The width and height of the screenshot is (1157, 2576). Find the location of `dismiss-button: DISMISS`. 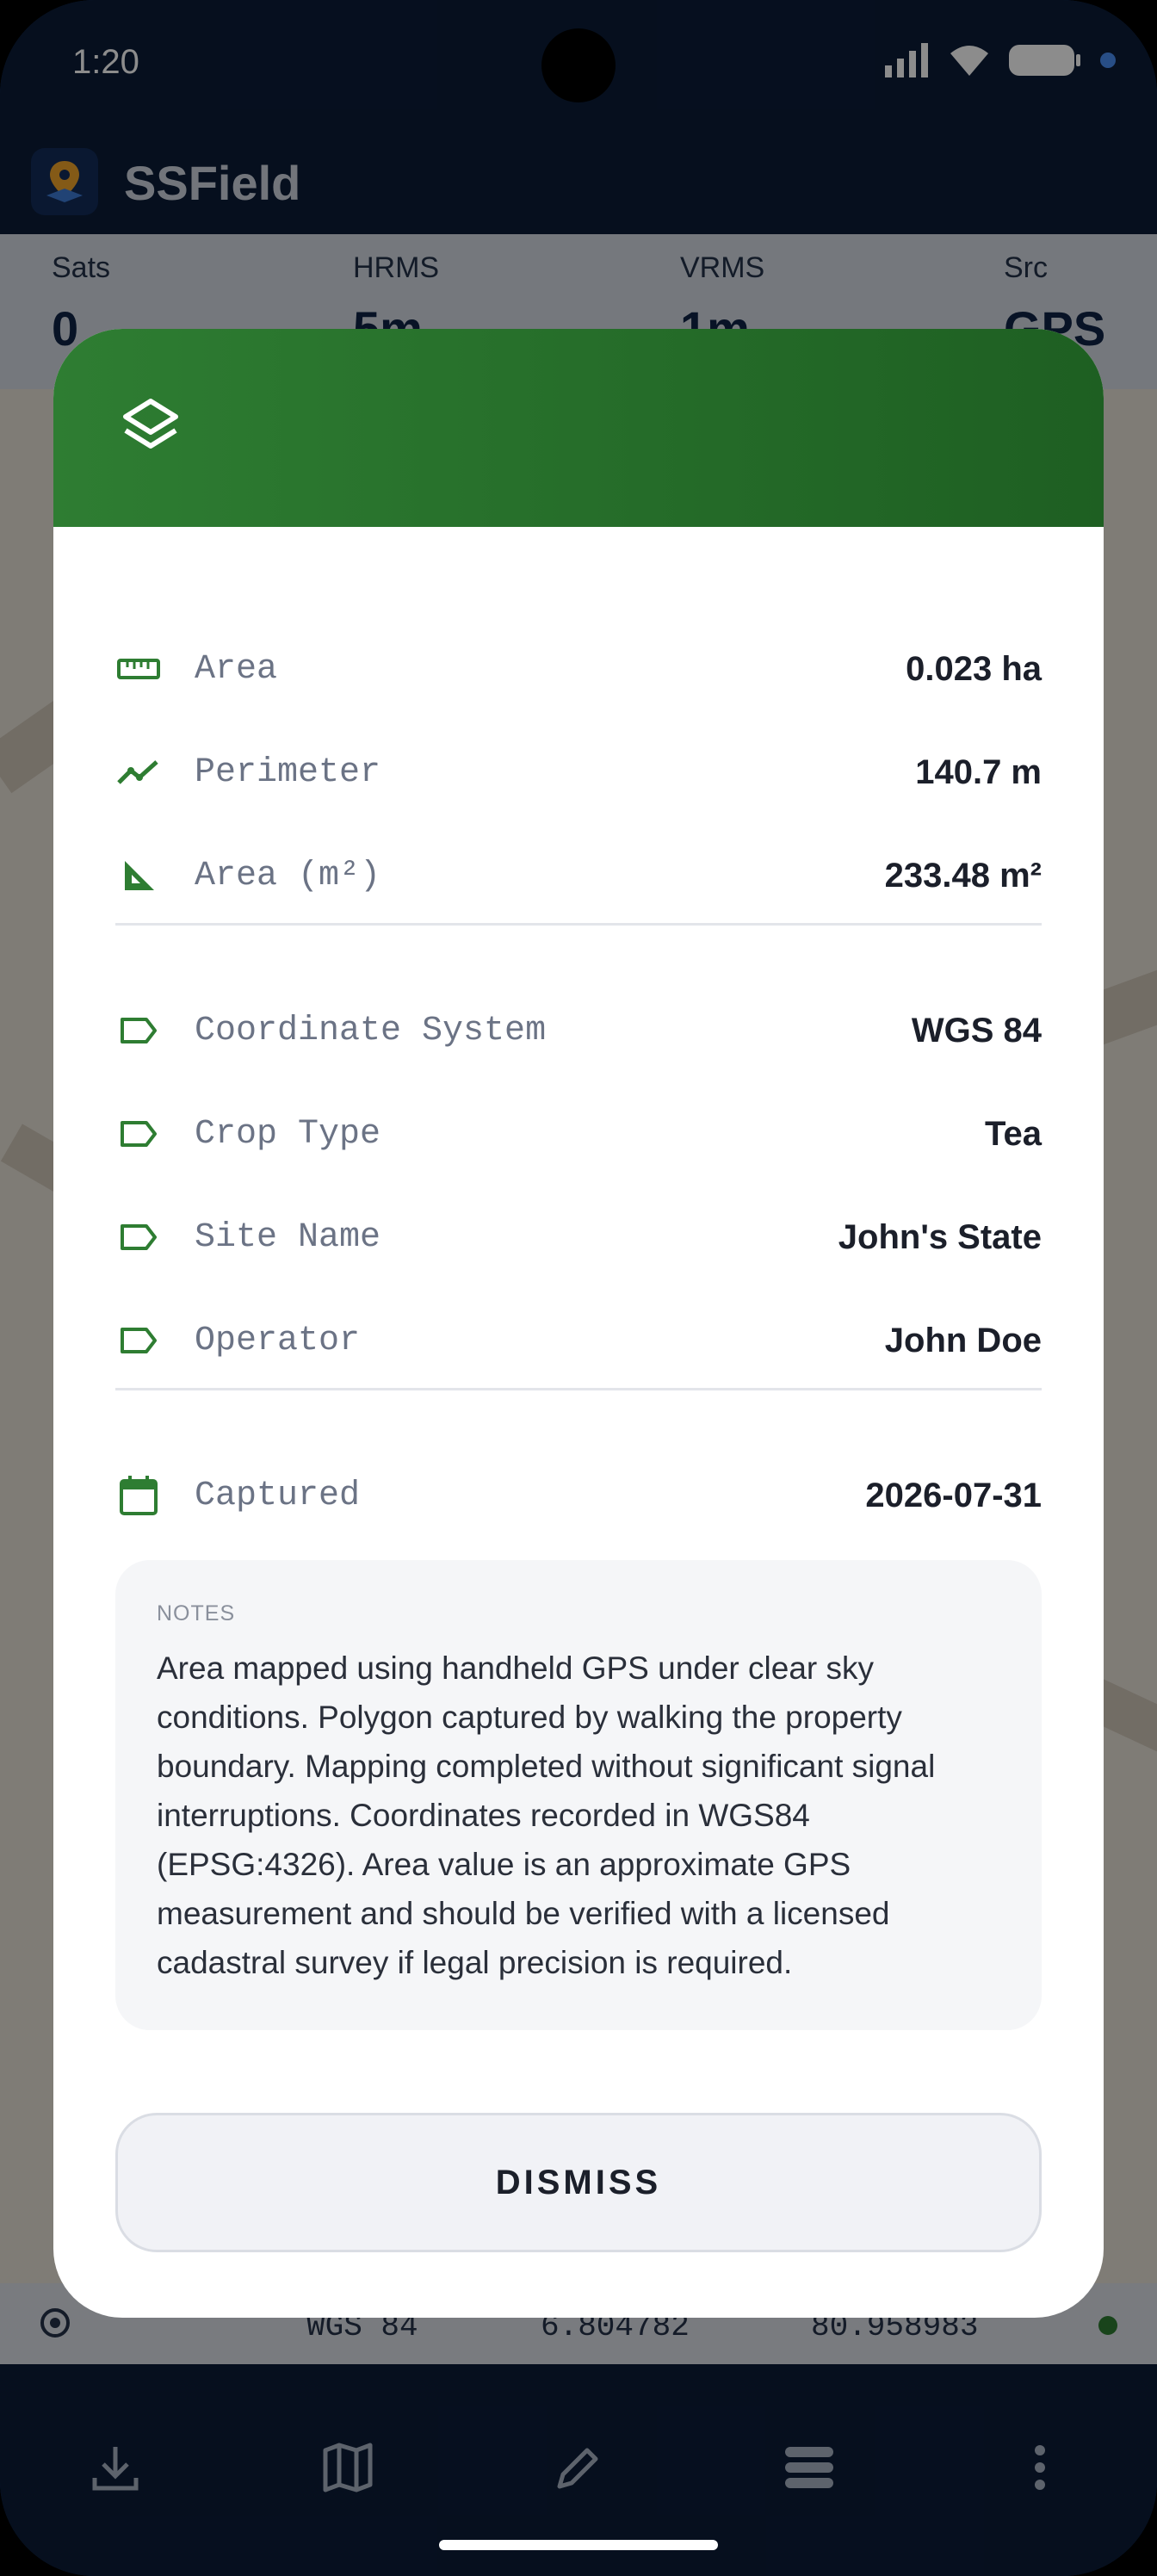

dismiss-button: DISMISS is located at coordinates (579, 2182).